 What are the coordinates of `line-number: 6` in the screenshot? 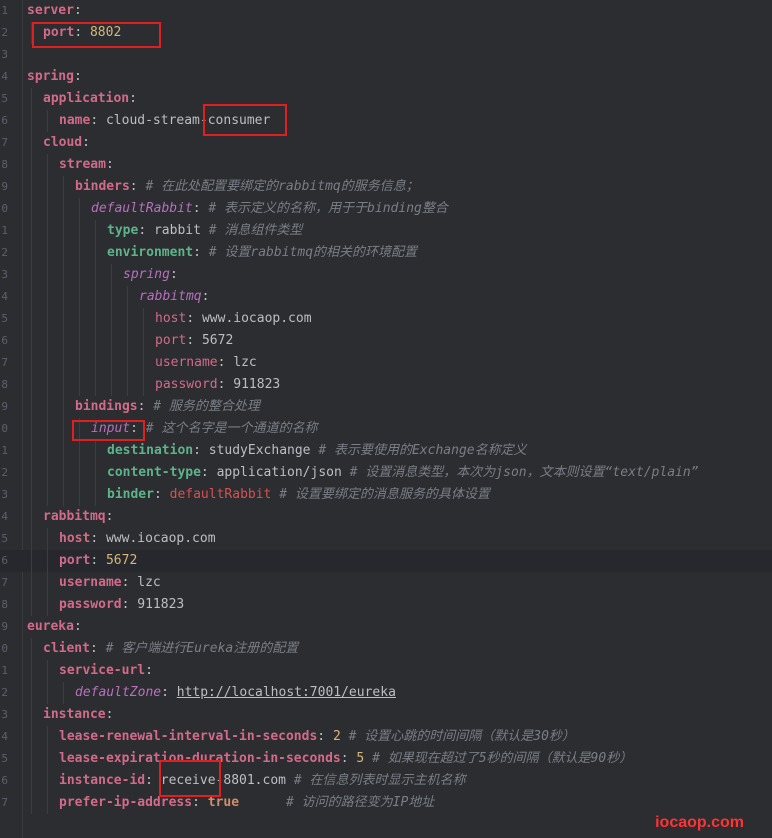 It's located at (4, 780).